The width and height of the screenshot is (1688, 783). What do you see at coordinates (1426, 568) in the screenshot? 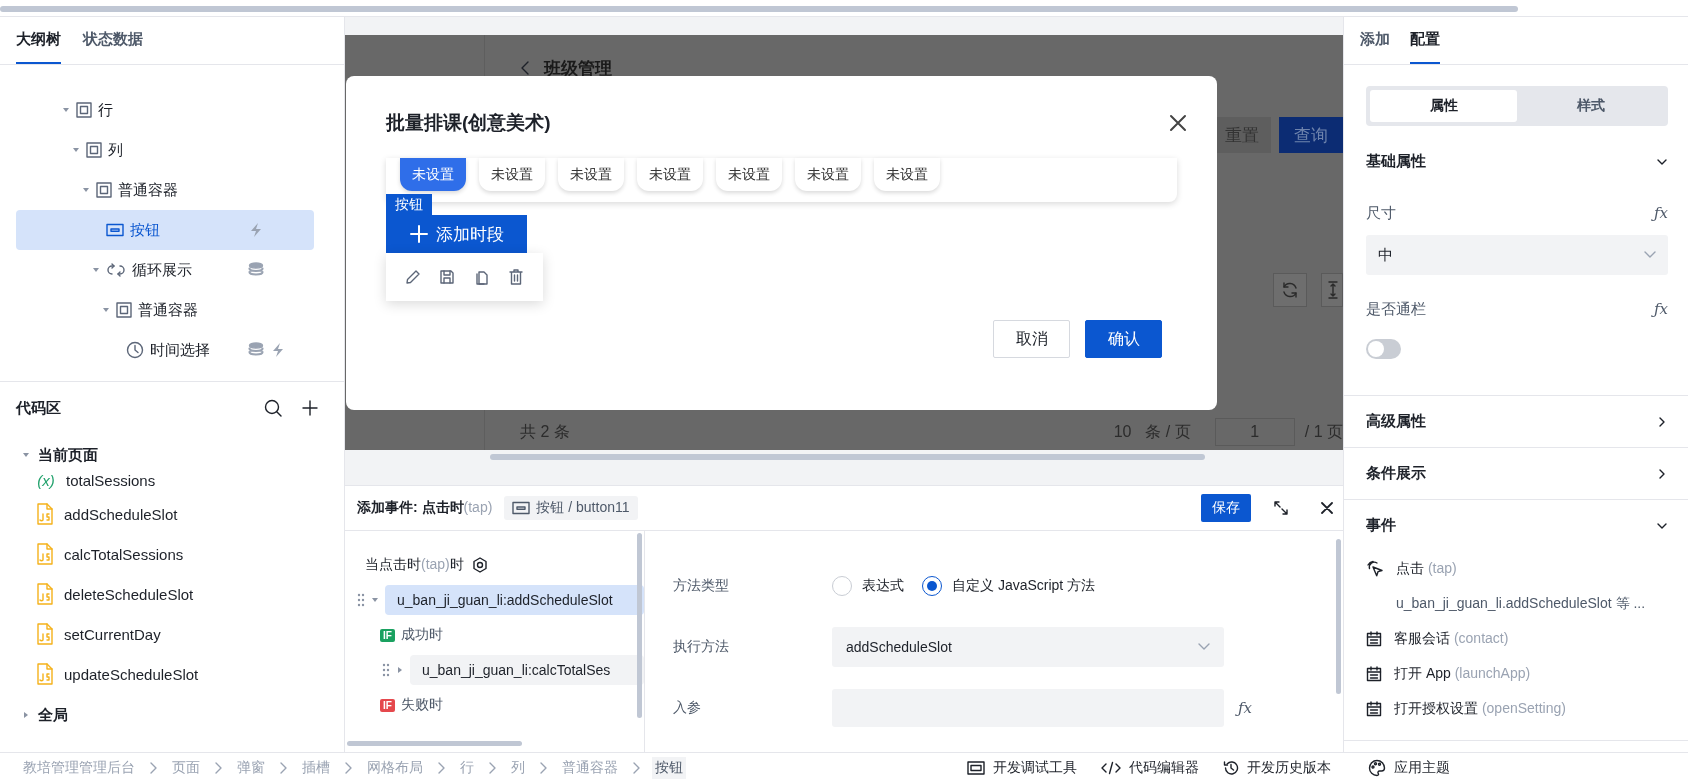
I see `event-label: 点击 (tap)` at bounding box center [1426, 568].